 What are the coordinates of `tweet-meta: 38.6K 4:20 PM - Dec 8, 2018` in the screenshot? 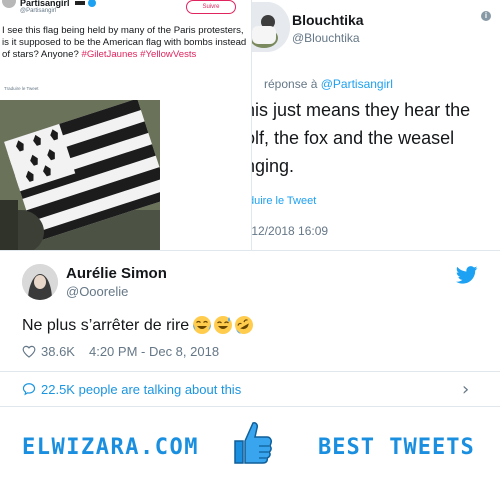 It's located at (120, 351).